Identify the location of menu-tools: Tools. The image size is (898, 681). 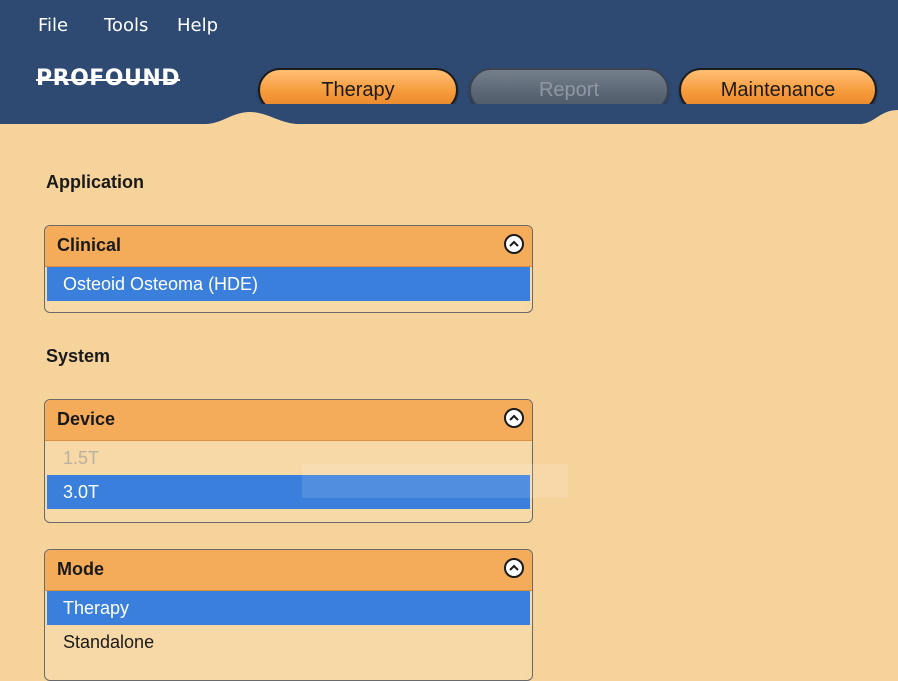
(126, 26).